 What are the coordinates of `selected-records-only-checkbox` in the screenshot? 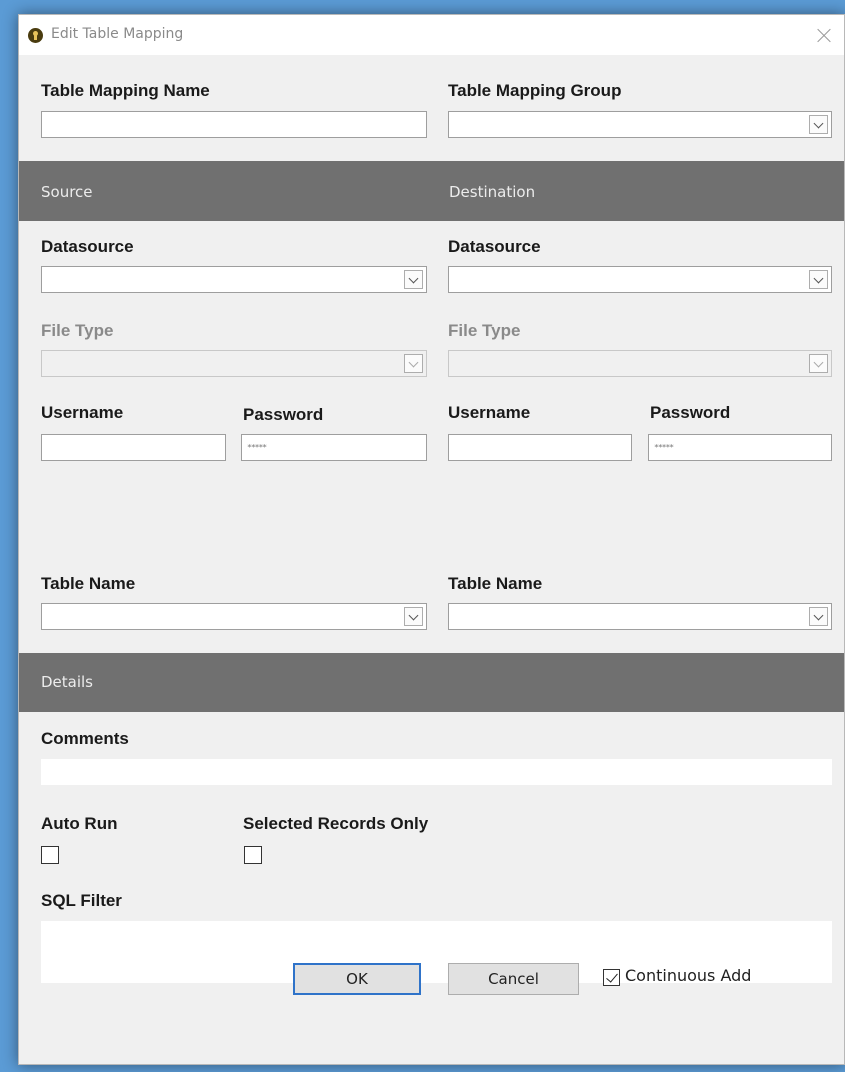 It's located at (253, 855).